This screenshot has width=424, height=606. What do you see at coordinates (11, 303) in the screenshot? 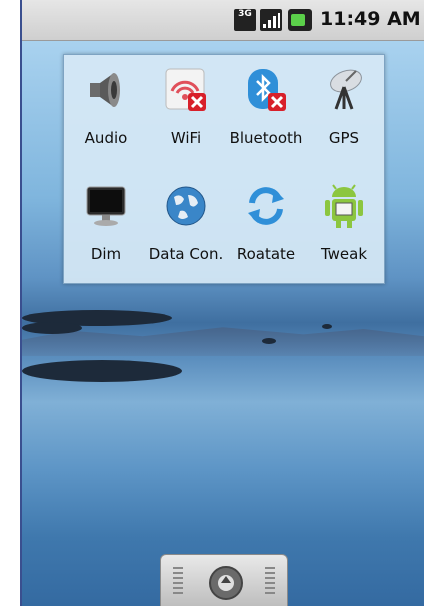
I see `page-margin` at bounding box center [11, 303].